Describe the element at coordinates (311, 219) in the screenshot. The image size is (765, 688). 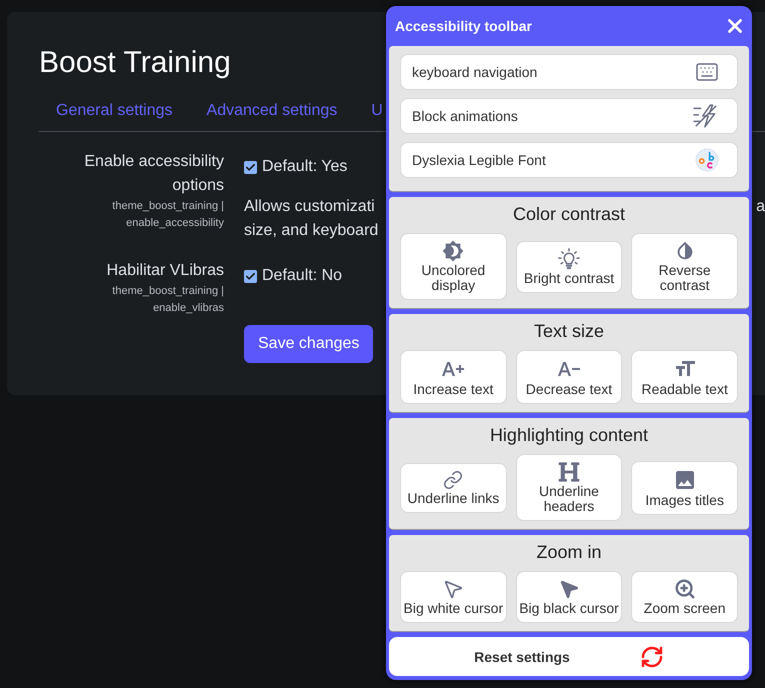
I see `setting-description: Allows customizati size, and keyboard` at that location.